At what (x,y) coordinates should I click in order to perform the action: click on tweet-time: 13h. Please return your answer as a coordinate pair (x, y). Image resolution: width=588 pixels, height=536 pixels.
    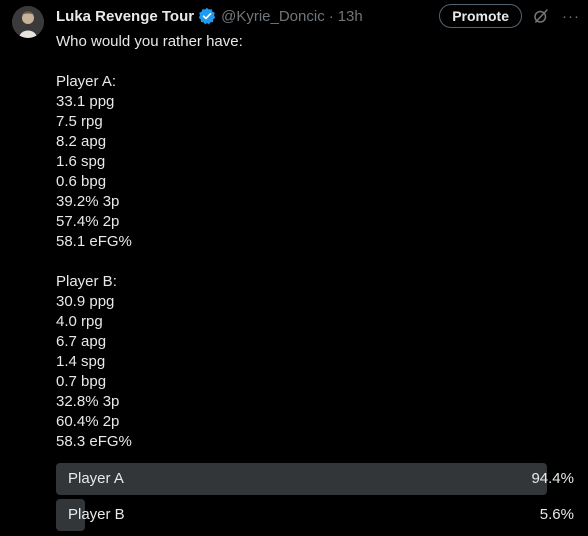
    Looking at the image, I should click on (350, 16).